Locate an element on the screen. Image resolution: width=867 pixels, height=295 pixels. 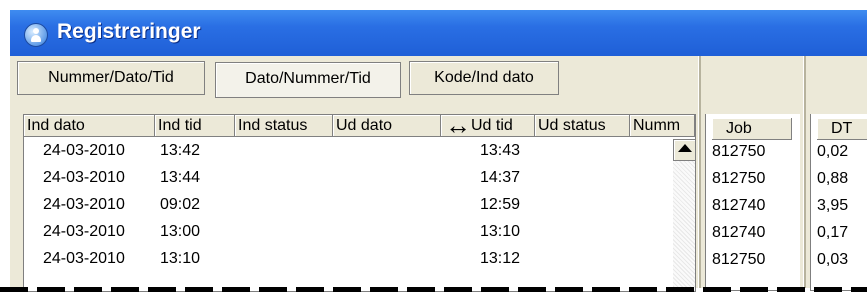
job-table: Job 812750 812750 812740 812740 812750 is located at coordinates (752, 202).